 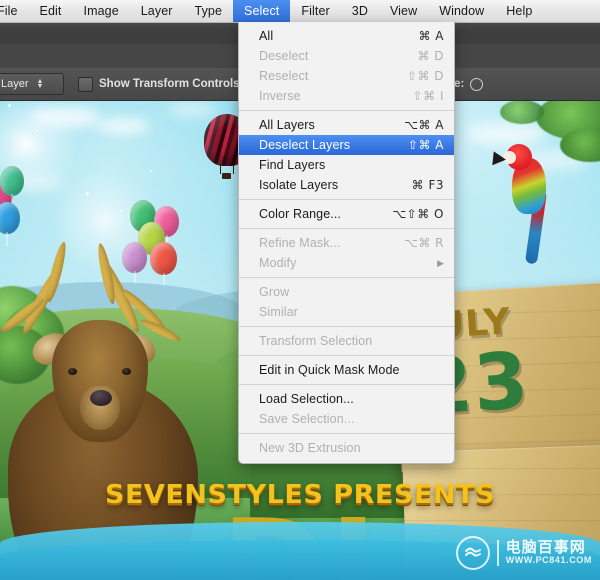 I want to click on menu-item-shortcut: ⌥⇧⌘ O, so click(x=418, y=214).